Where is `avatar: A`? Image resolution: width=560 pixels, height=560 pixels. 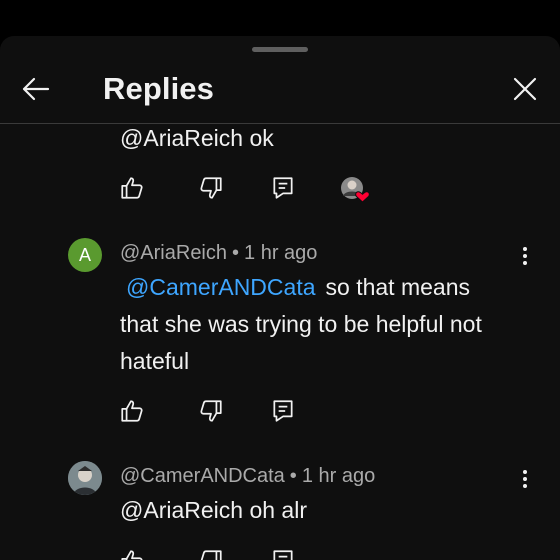 avatar: A is located at coordinates (85, 255).